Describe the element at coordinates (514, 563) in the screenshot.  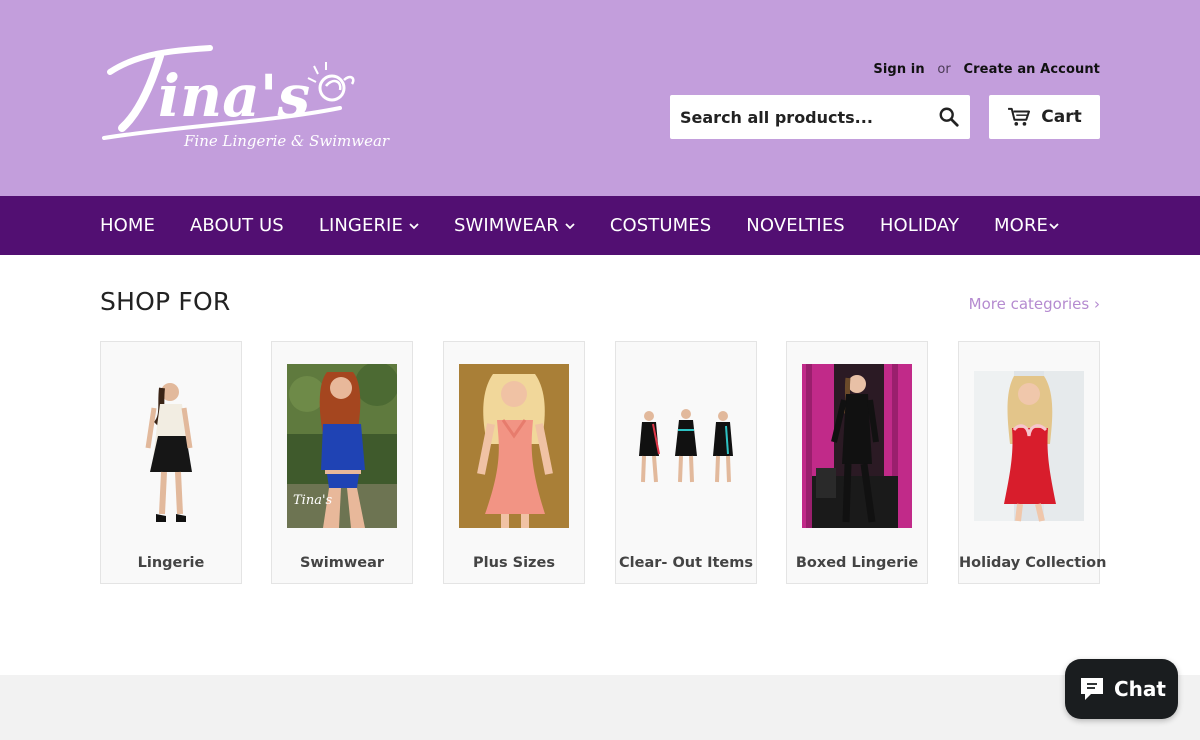
I see `category-label: Plus Sizes` at that location.